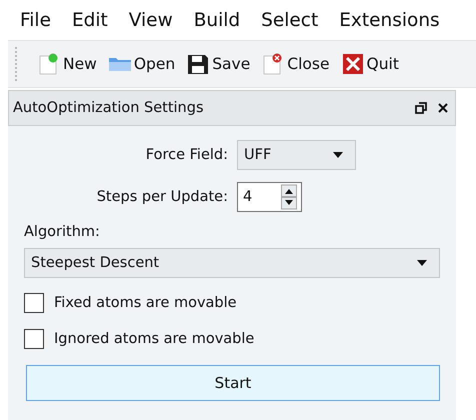 The height and width of the screenshot is (420, 476). What do you see at coordinates (150, 20) in the screenshot?
I see `menu-item: View` at bounding box center [150, 20].